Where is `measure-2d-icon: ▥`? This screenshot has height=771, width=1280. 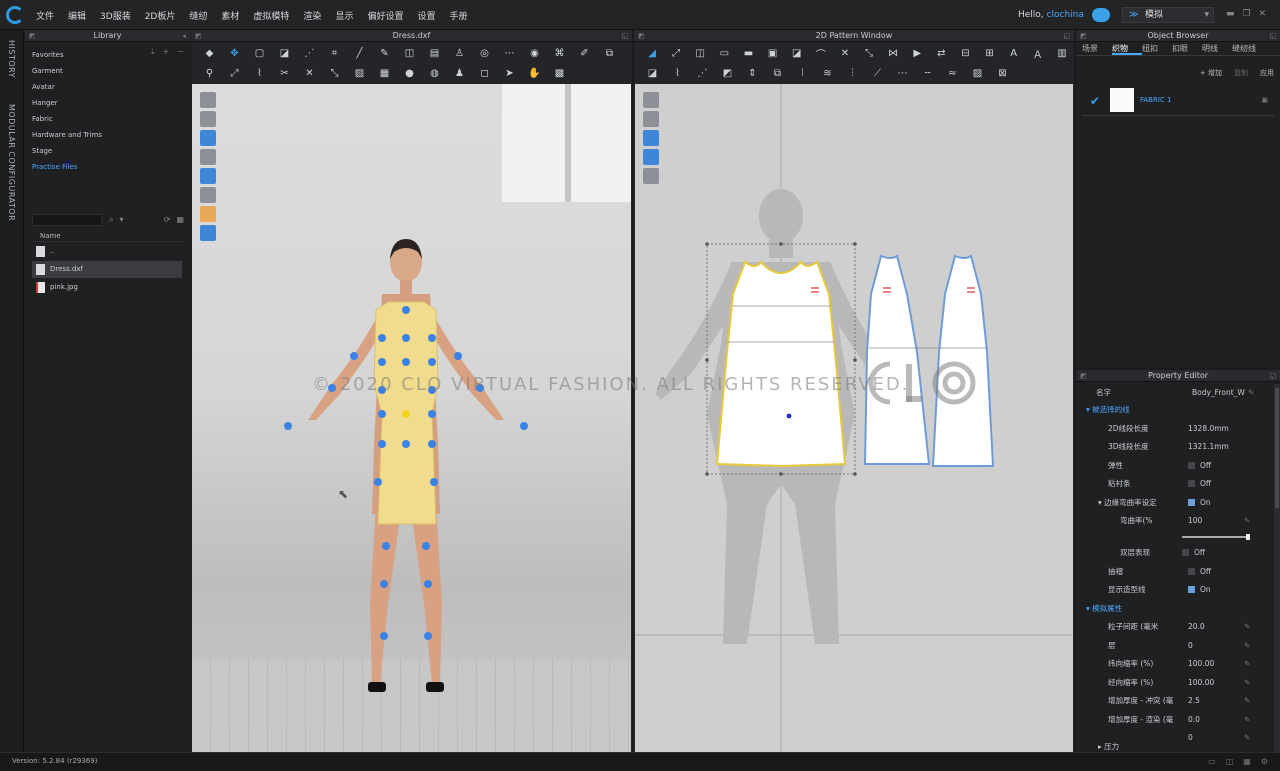
measure-2d-icon: ▥ is located at coordinates (1062, 53).